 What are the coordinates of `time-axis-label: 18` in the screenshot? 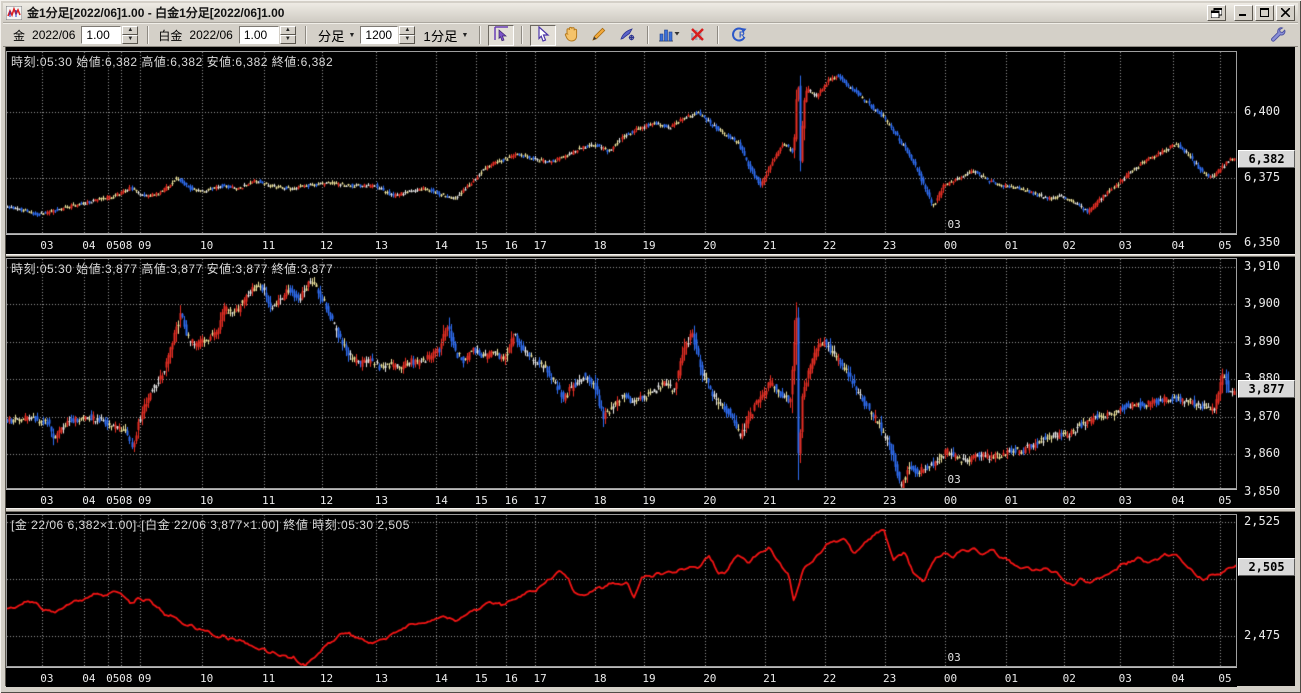 It's located at (600, 500).